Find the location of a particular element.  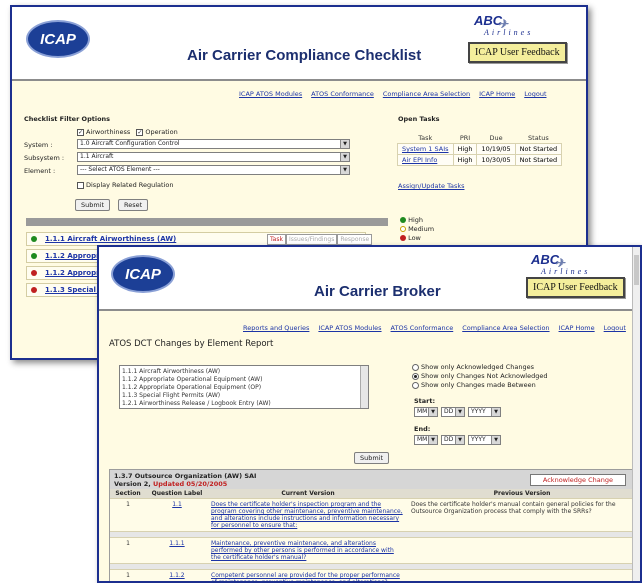

page-title: Air Carrier Broker is located at coordinates (377, 291).